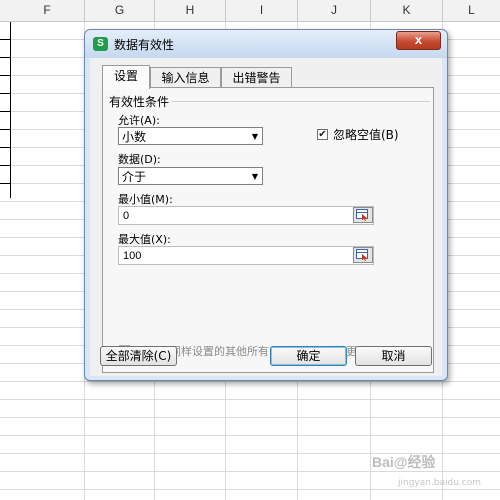  I want to click on close-button: x, so click(418, 40).